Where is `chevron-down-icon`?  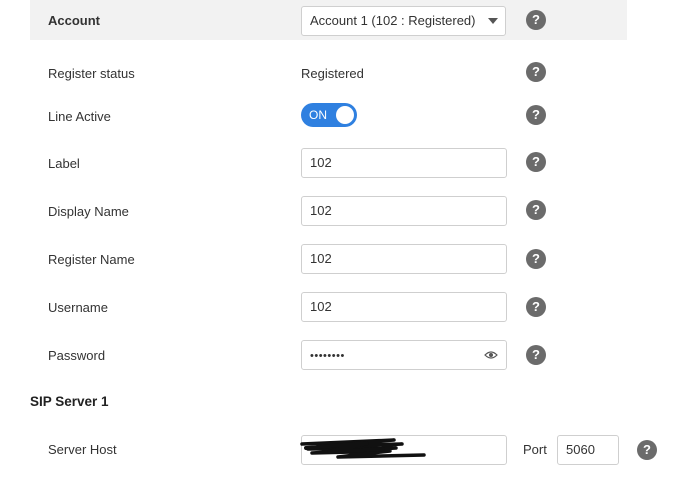 chevron-down-icon is located at coordinates (493, 21).